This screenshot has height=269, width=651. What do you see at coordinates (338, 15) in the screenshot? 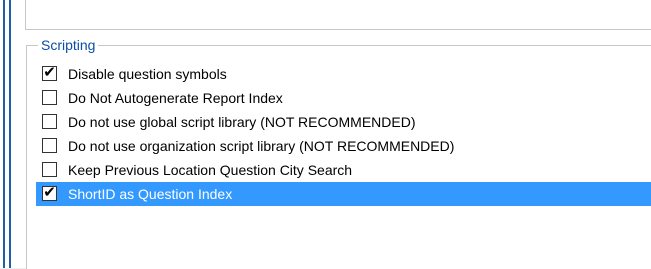
I see `upper-groupbox` at bounding box center [338, 15].